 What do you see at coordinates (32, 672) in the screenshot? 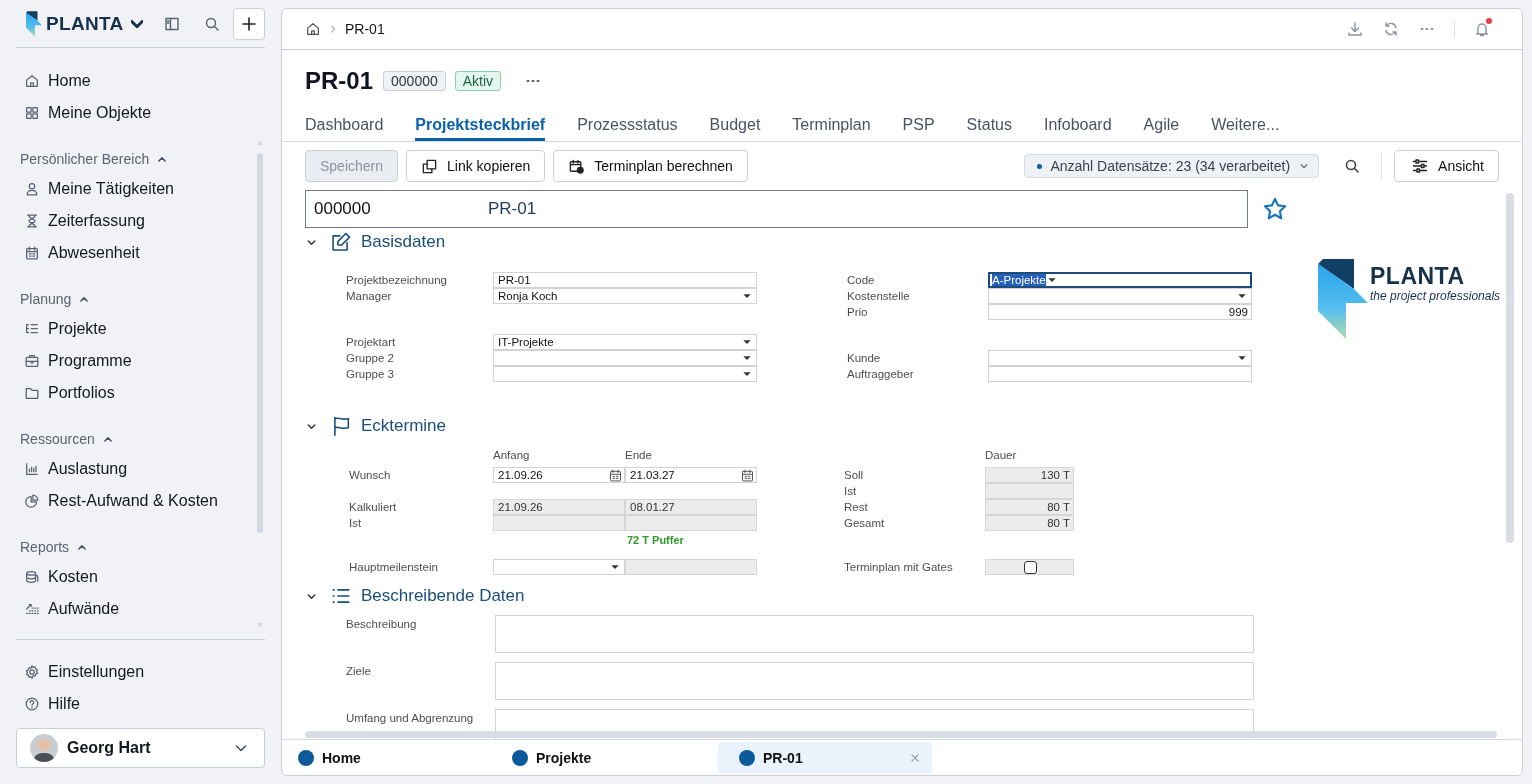
I see `gear-icon` at bounding box center [32, 672].